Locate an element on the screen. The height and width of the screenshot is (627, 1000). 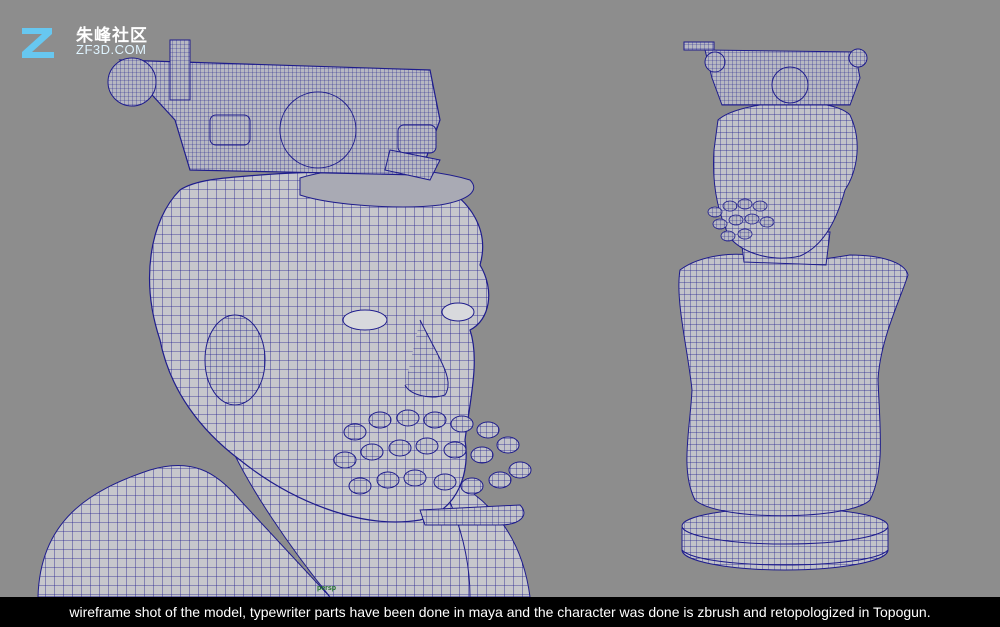
right-typewriter-model is located at coordinates (775, 73).